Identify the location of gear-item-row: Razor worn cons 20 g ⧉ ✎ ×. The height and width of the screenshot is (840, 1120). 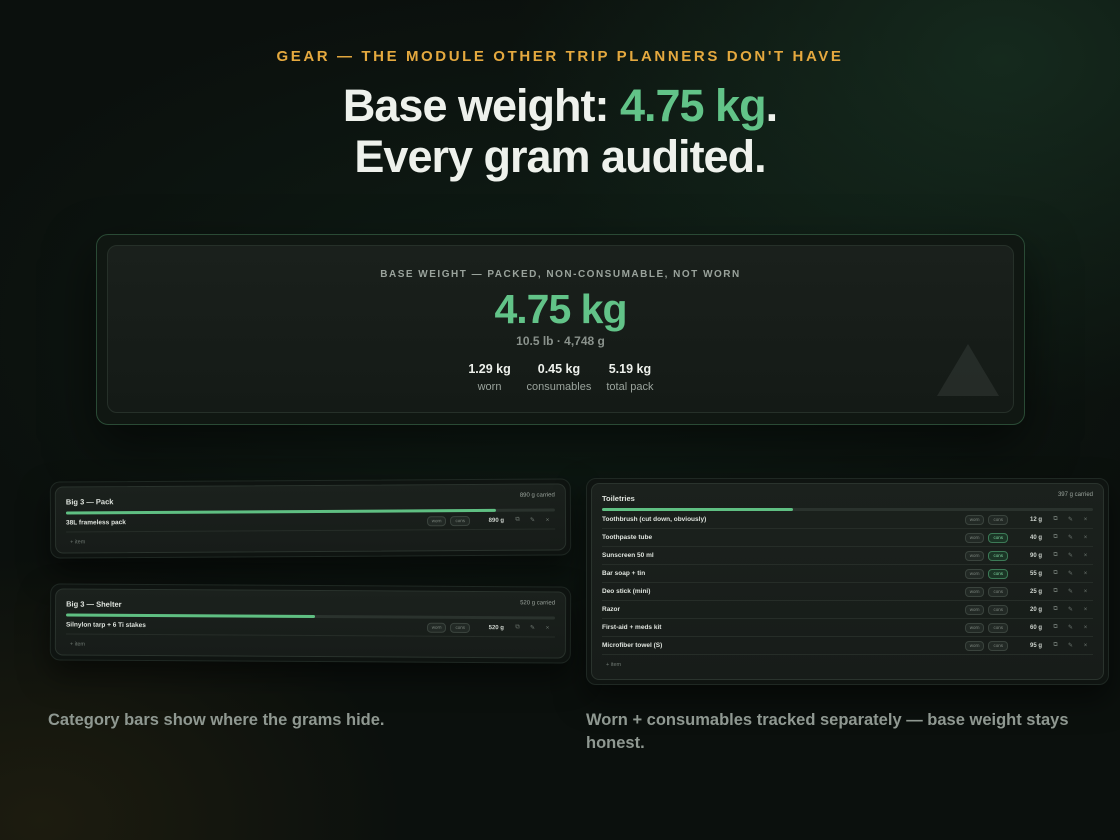
(847, 610).